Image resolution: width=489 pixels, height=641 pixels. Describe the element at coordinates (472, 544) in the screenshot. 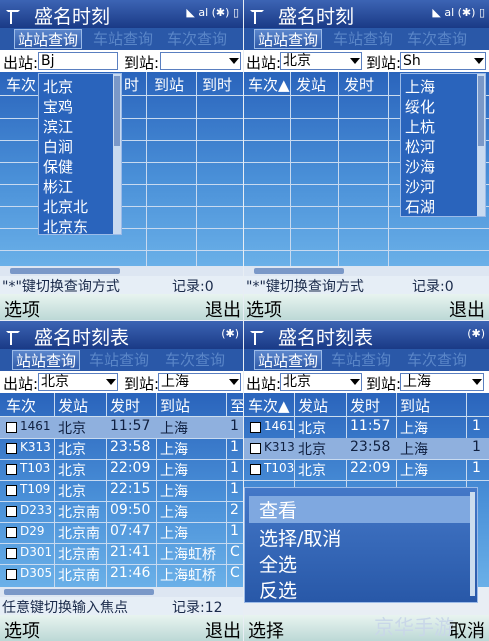

I see `menu-scrollbar` at that location.